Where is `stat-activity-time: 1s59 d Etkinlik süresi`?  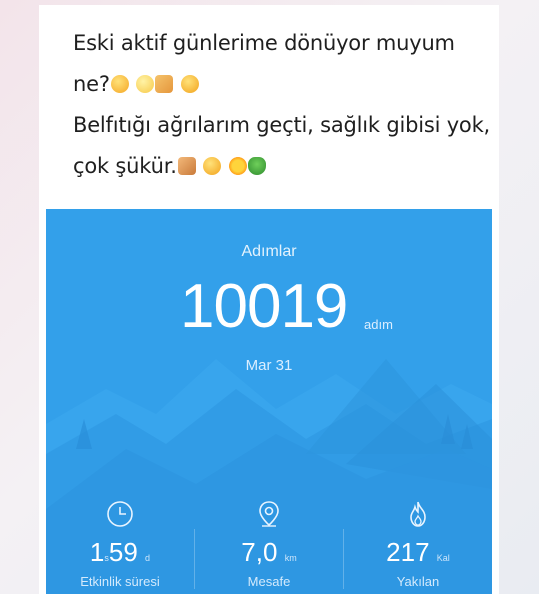 stat-activity-time: 1s59 d Etkinlik süresi is located at coordinates (120, 544).